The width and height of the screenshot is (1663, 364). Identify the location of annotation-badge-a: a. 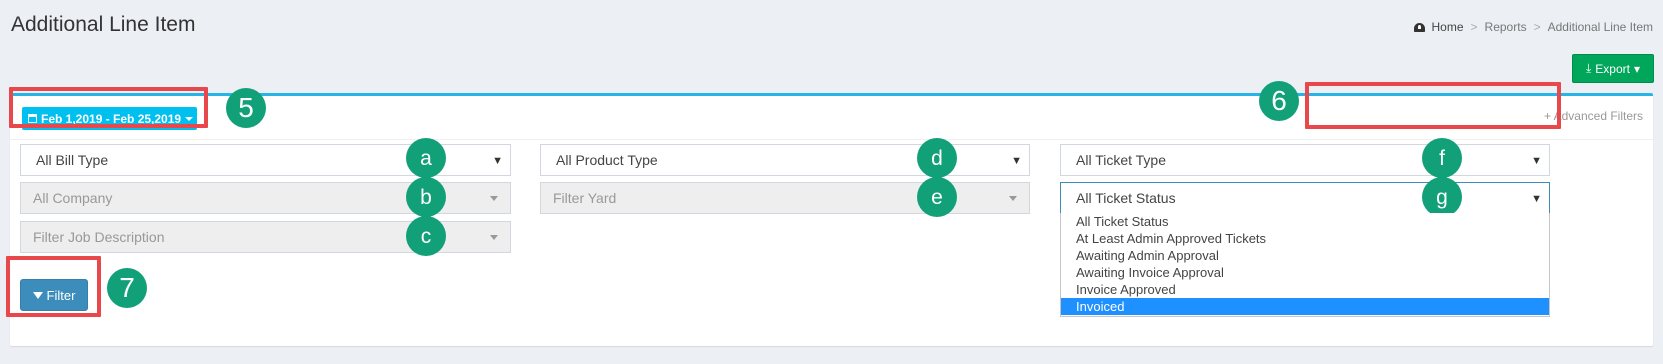
(426, 158).